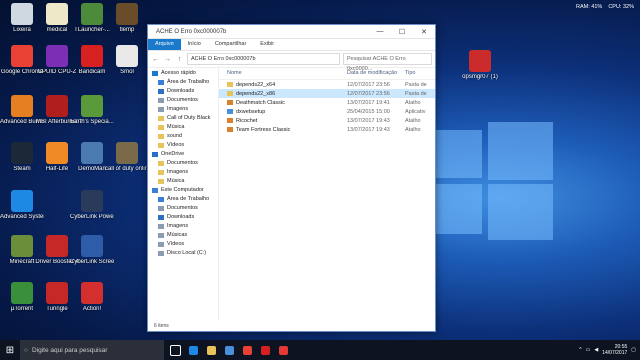 This screenshot has height=360, width=640. I want to click on system-tray: ^ ▭ ◀ 20:55 14/07/2017 ▢, so click(607, 350).